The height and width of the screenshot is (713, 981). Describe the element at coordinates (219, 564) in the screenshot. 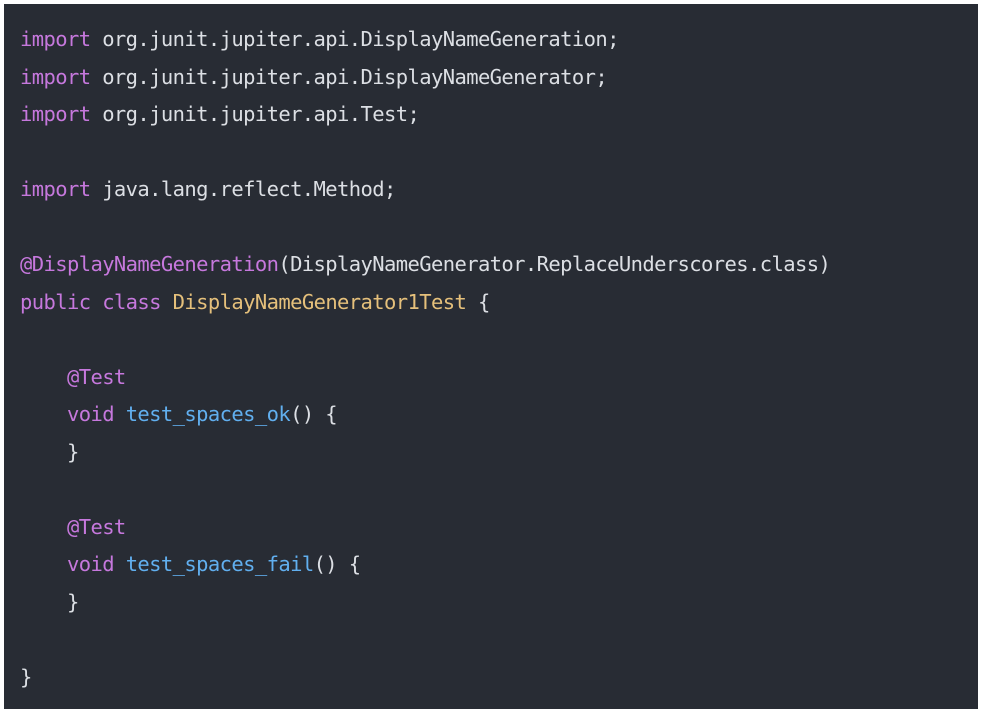

I see `code-token-function: test_spaces_fail` at that location.